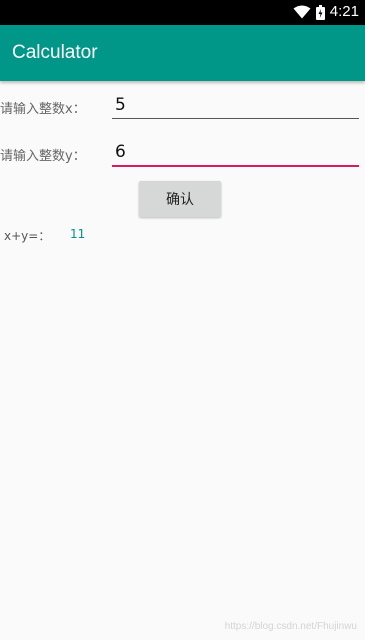 This screenshot has height=640, width=365. I want to click on app-bar: Calculator, so click(182, 53).